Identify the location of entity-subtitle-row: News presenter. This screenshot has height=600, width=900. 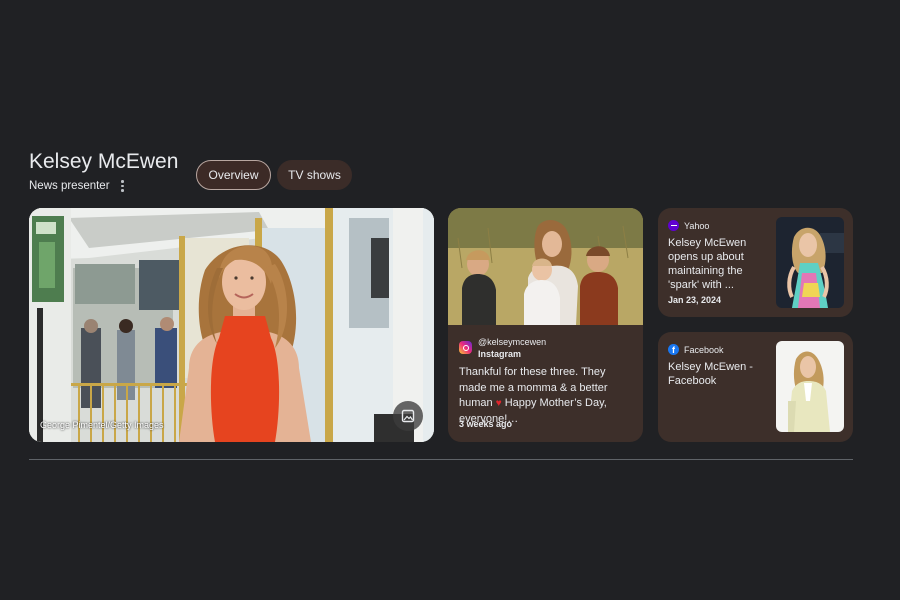
(78, 186).